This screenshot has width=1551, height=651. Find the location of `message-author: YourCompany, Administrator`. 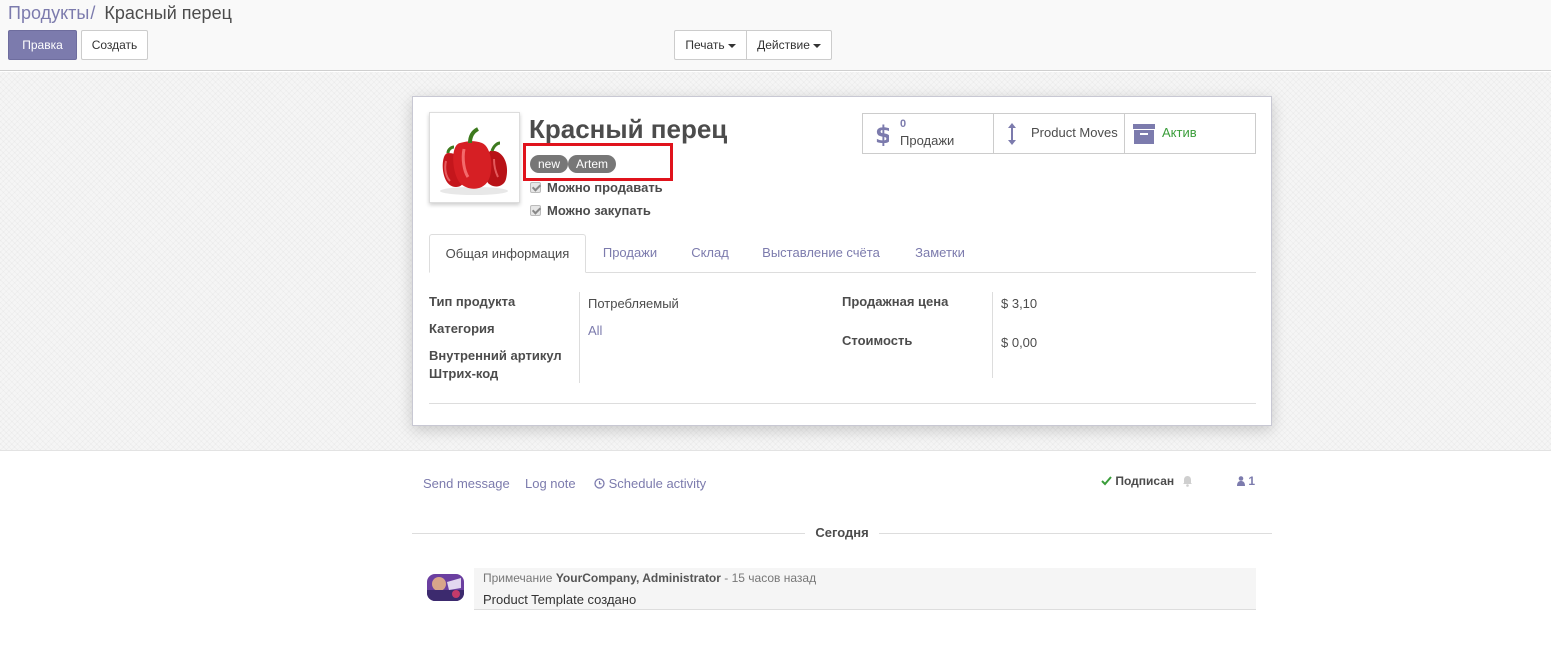

message-author: YourCompany, Administrator is located at coordinates (638, 578).